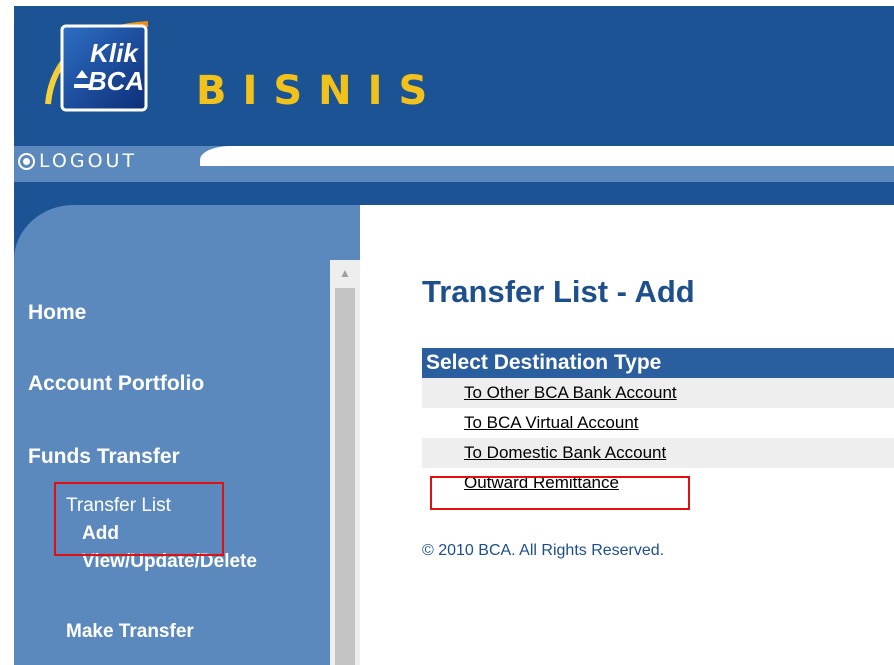 The height and width of the screenshot is (665, 894). Describe the element at coordinates (139, 519) in the screenshot. I see `highlight-box-sidebar` at that location.